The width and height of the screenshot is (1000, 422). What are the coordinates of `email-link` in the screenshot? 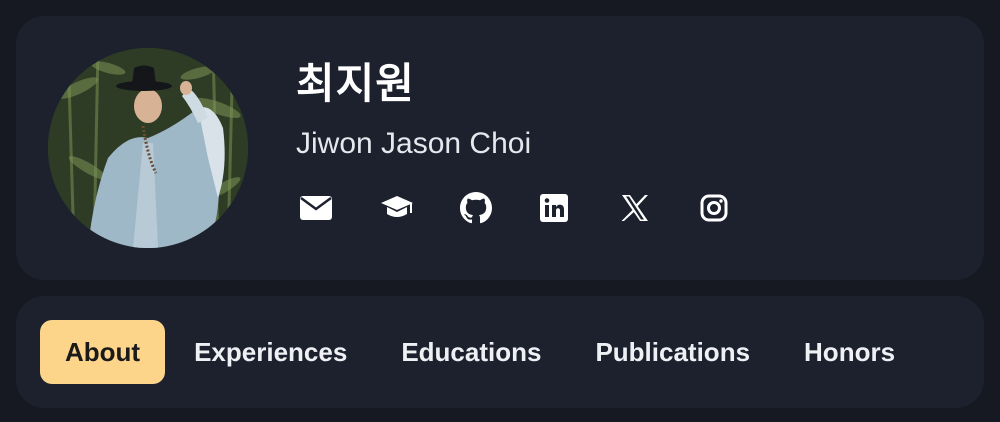 It's located at (340, 208).